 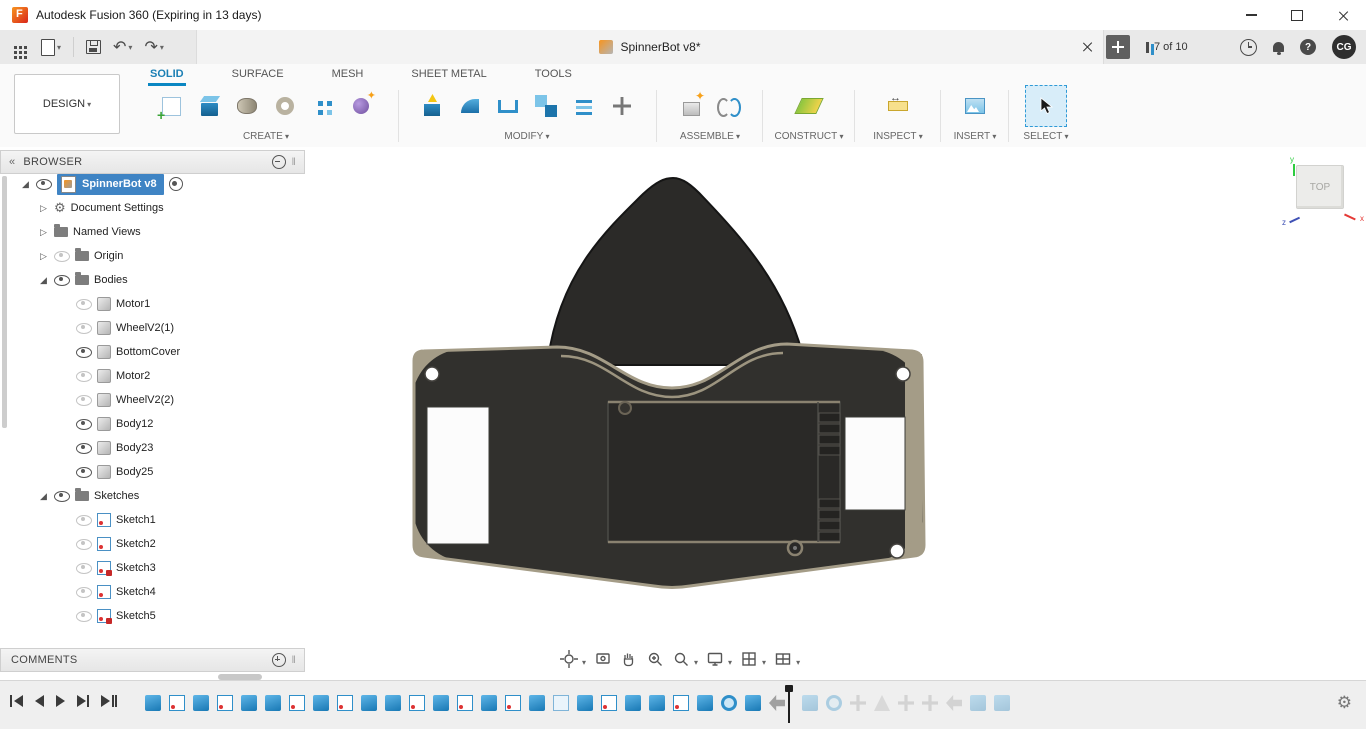 What do you see at coordinates (258, 75) in the screenshot?
I see `tab-surface: SURFACE` at bounding box center [258, 75].